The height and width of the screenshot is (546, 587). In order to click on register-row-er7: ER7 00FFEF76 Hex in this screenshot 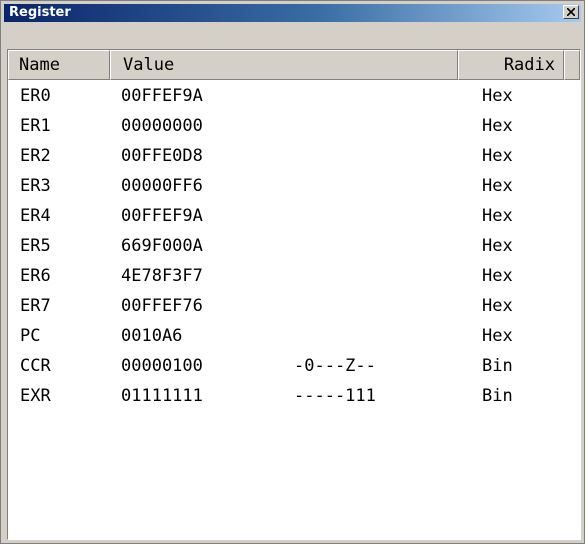, I will do `click(294, 306)`.